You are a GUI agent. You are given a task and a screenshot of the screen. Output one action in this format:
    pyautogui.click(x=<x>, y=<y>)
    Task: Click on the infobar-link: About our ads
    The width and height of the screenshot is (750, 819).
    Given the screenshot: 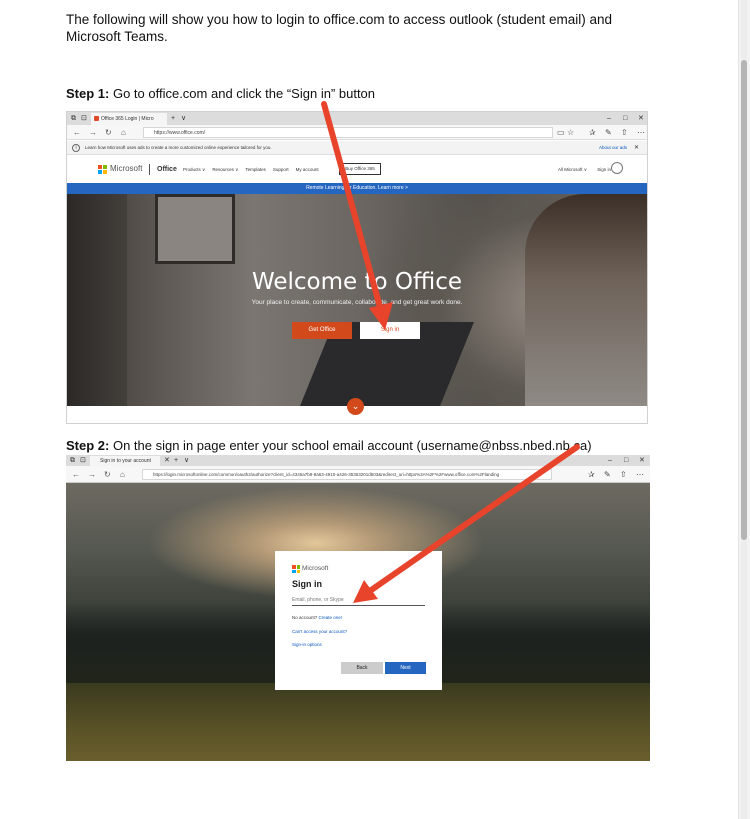 What is the action you would take?
    pyautogui.click(x=612, y=147)
    